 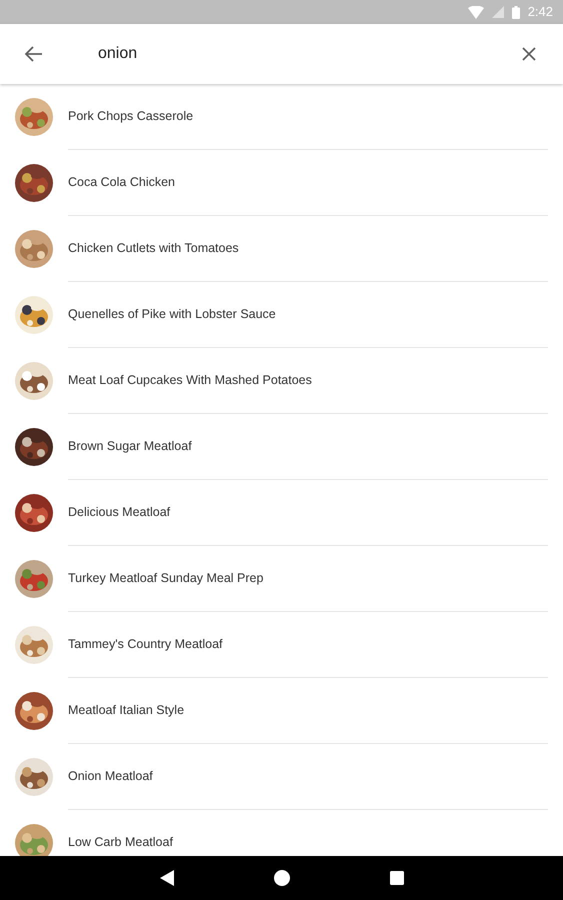 I want to click on recipe-item: Delicious Meatloaf, so click(x=281, y=513).